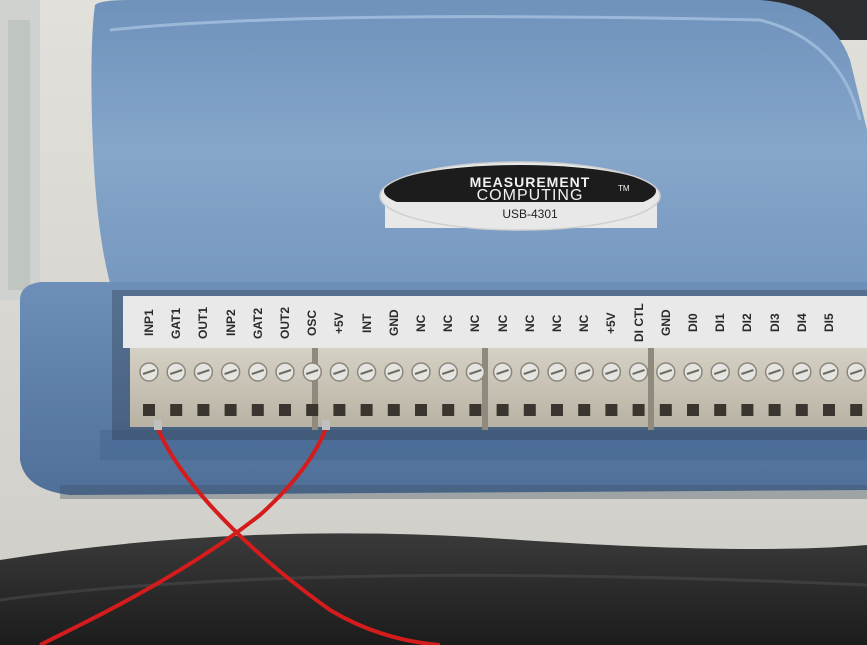 The height and width of the screenshot is (645, 867). I want to click on terminal-label: GAT2, so click(257, 323).